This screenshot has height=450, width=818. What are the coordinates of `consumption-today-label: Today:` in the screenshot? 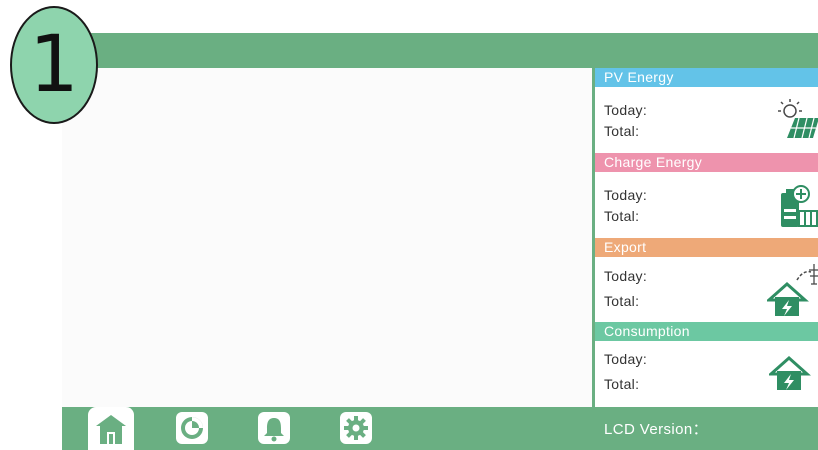 It's located at (626, 359).